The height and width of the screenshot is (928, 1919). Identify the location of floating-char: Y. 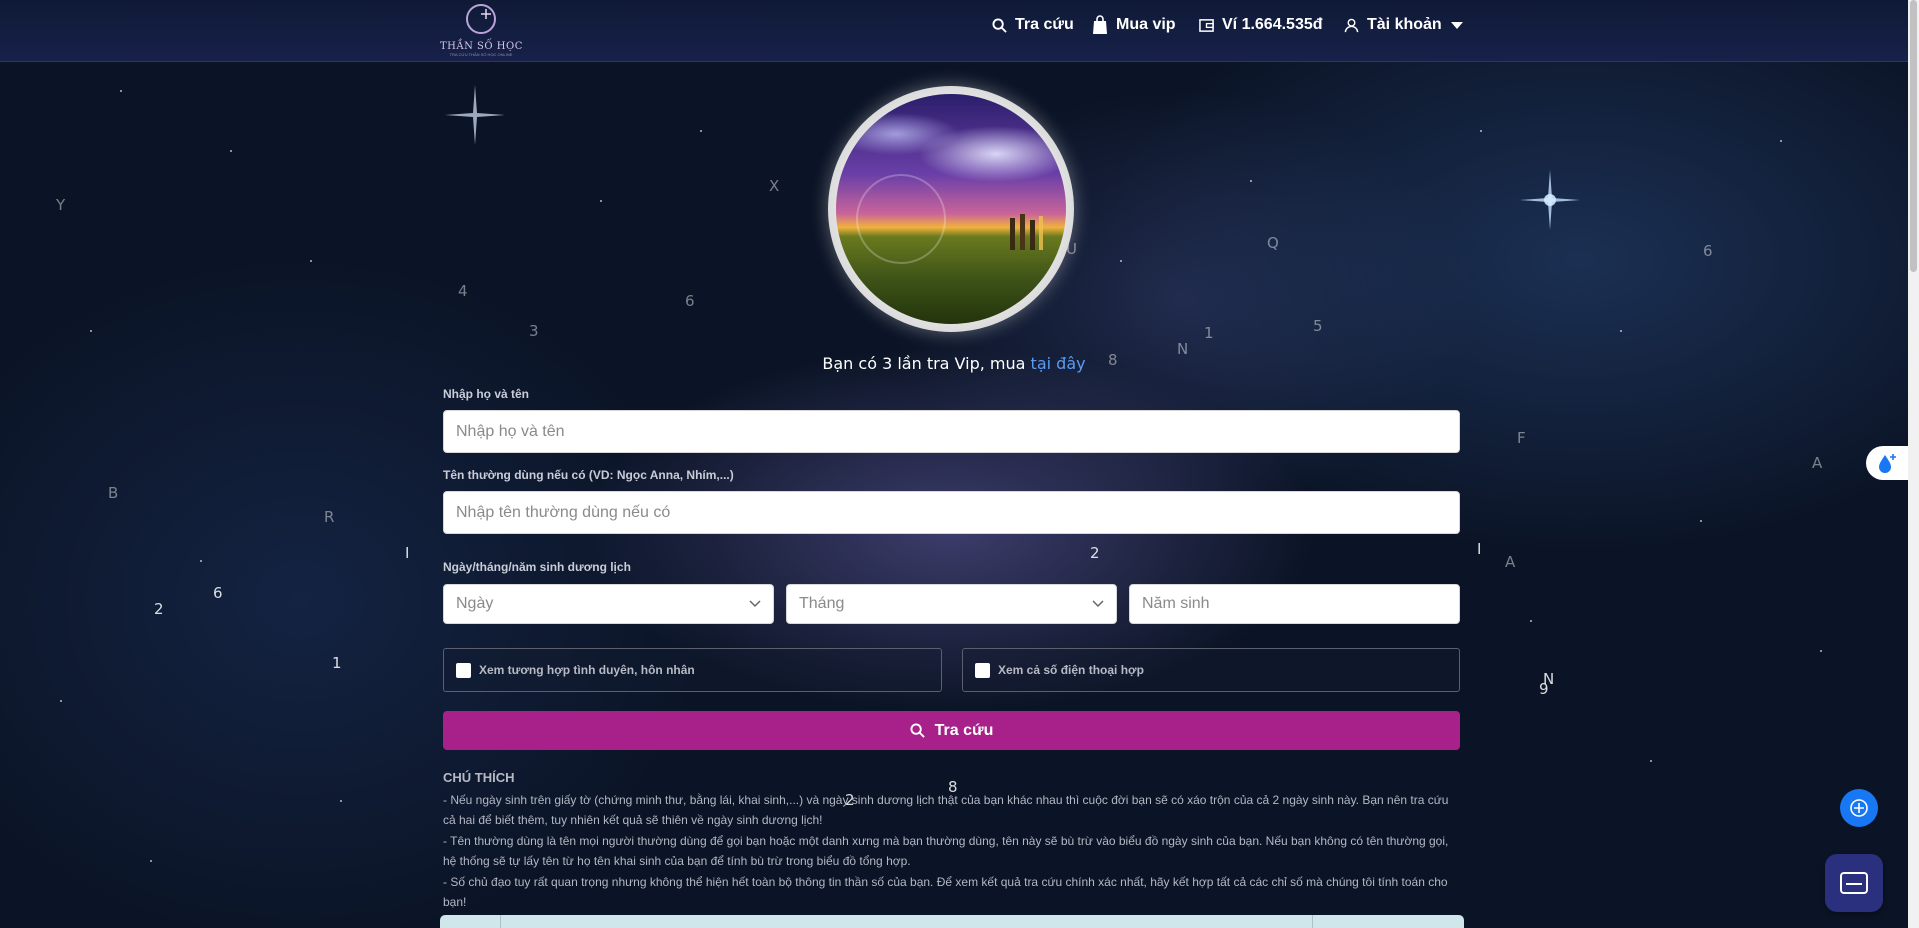
(61, 205).